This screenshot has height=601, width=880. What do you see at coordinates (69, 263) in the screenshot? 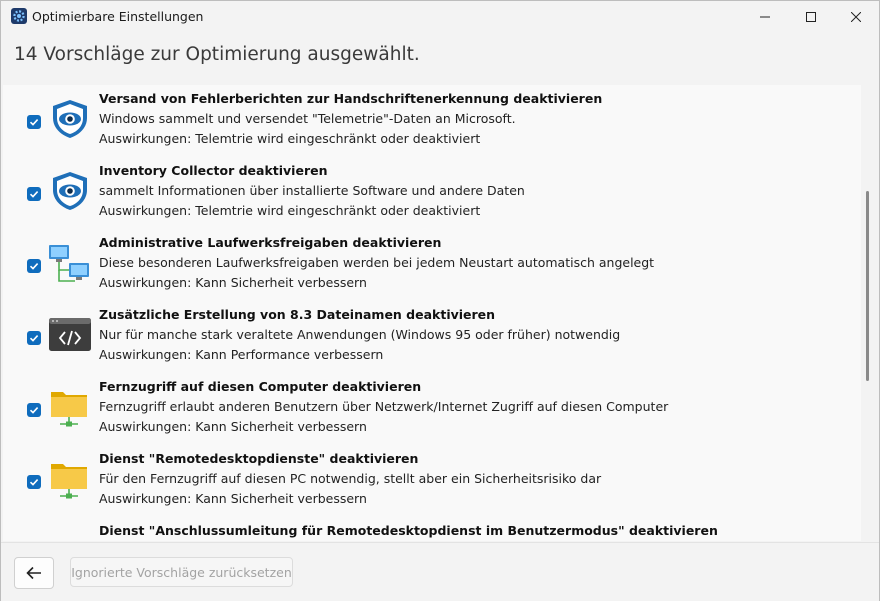
I see `network-computers-icon` at bounding box center [69, 263].